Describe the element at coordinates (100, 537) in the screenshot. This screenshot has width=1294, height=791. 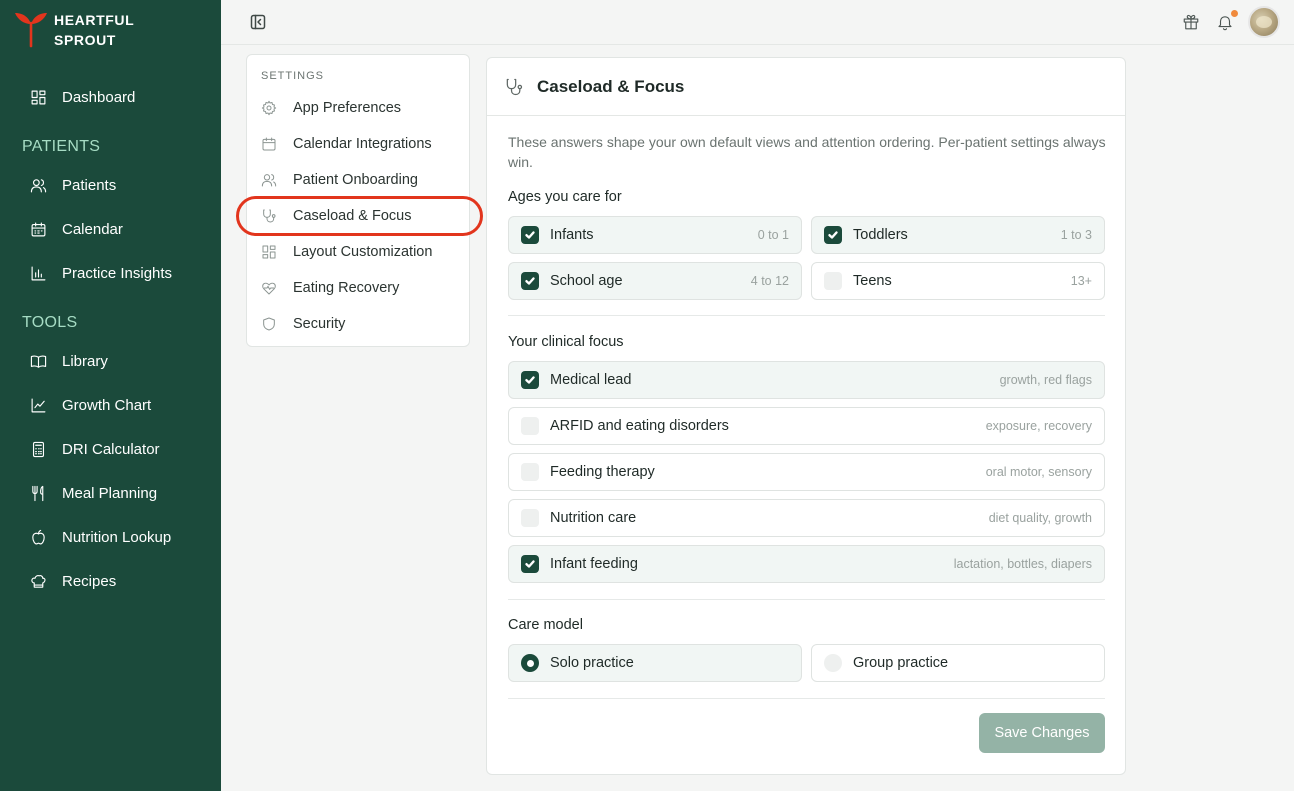
I see `sidebar-item-nutrition-lookup: Nutrition Lookup` at that location.